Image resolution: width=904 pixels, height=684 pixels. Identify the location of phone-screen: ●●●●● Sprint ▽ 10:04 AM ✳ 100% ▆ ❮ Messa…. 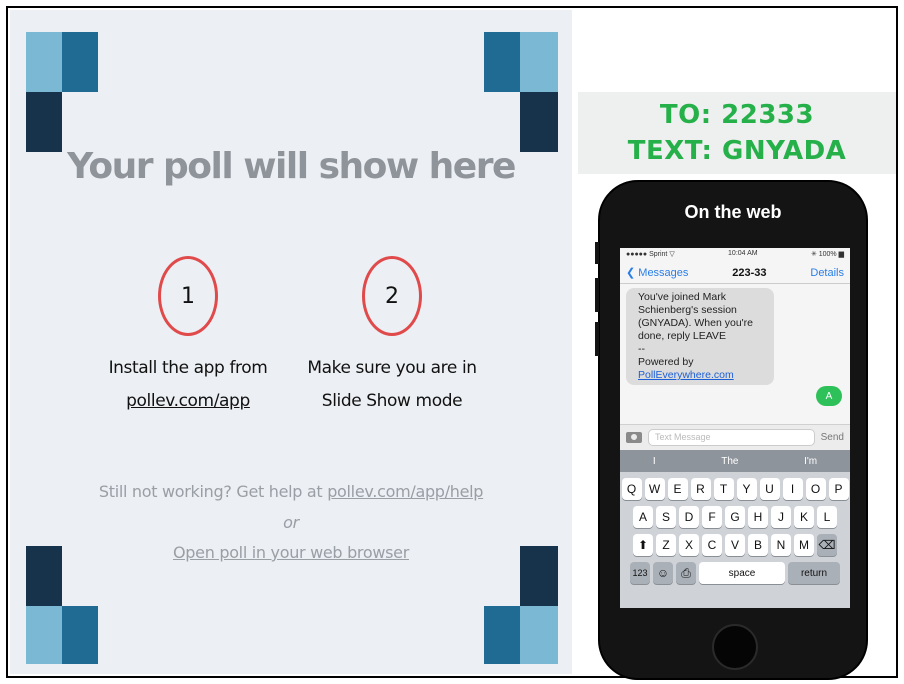
(735, 428).